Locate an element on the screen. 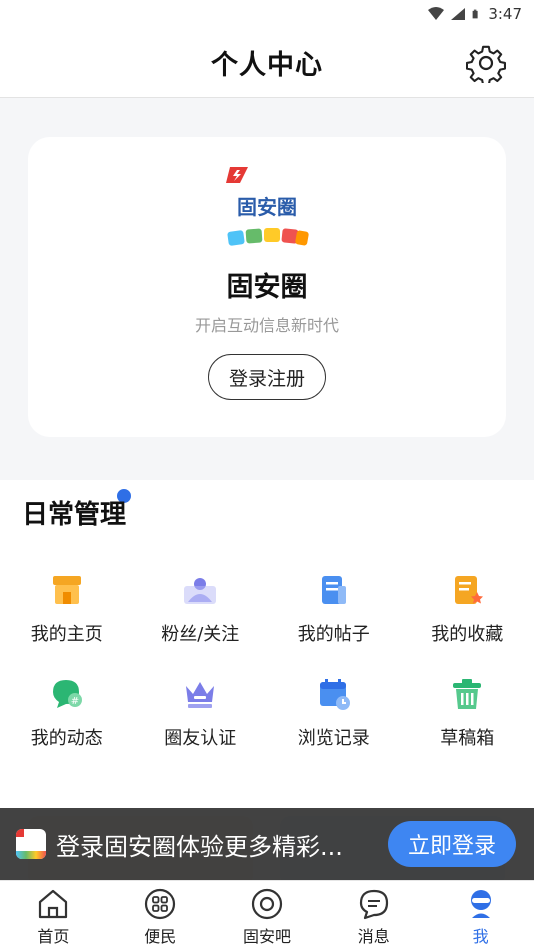 Image resolution: width=534 pixels, height=950 pixels. item-label: 我的动态 is located at coordinates (66, 738).